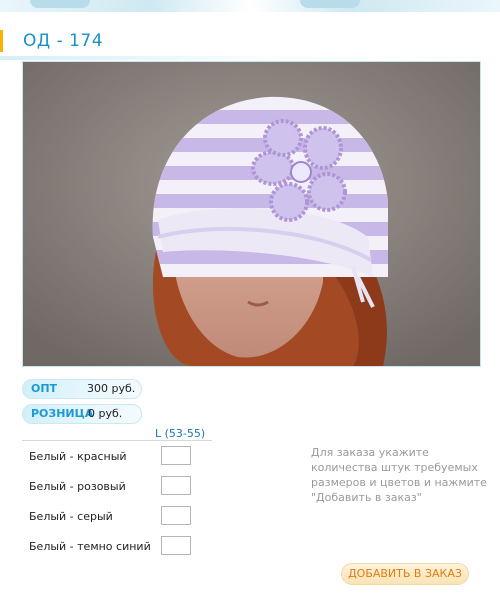  I want to click on wholesale-label: ОПТ, so click(44, 388).